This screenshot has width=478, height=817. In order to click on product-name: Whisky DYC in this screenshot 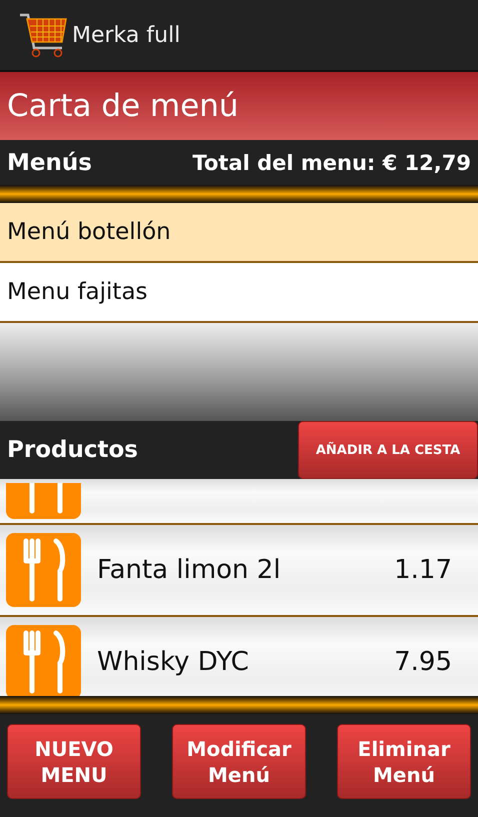, I will do `click(173, 662)`.